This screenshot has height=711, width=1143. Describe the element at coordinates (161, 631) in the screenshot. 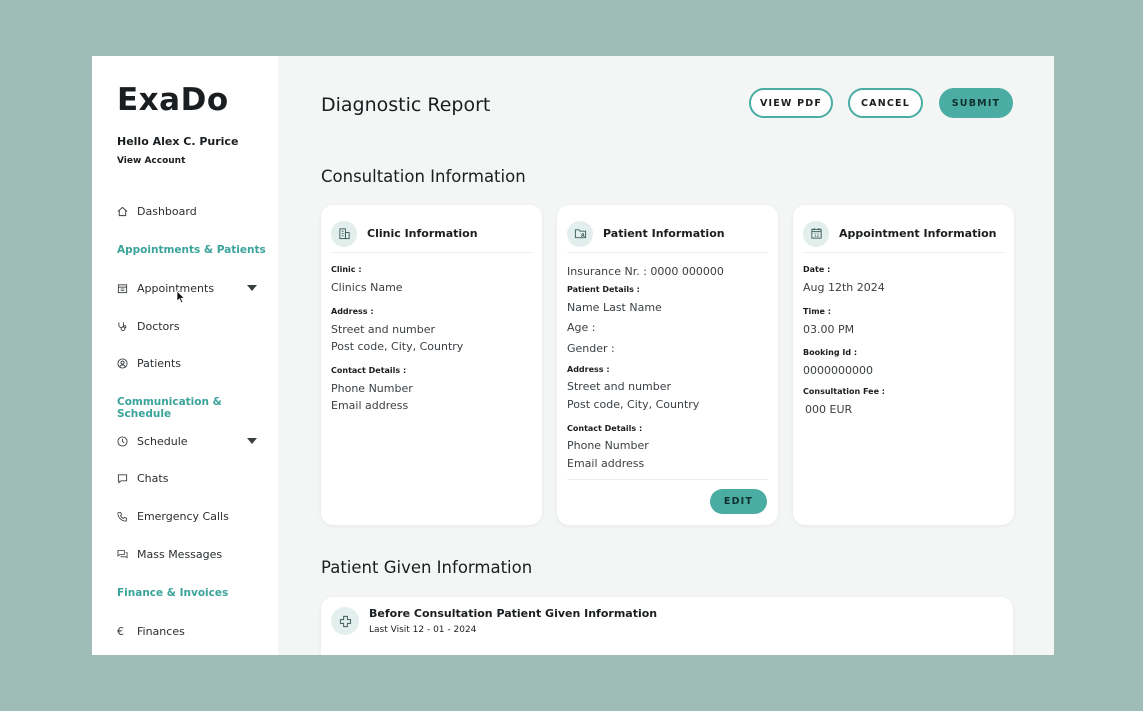

I see `sidebar-item-label: Finances` at that location.